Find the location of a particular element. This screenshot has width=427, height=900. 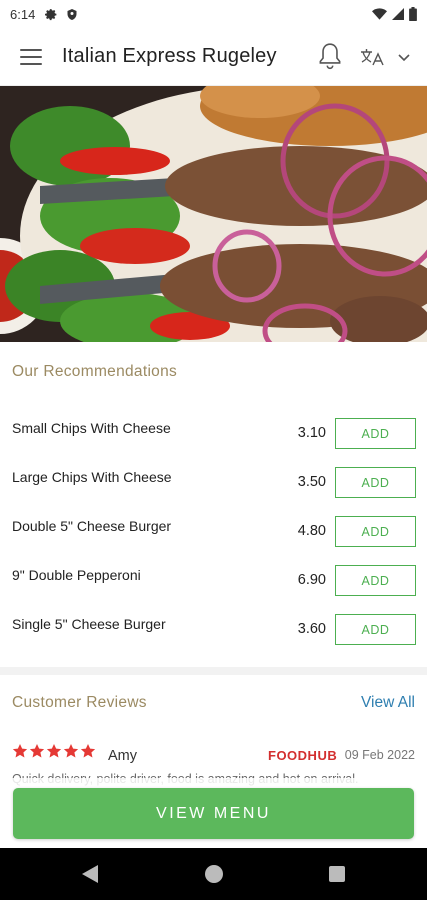

view-menu-button: VIEW MENU is located at coordinates (213, 813).